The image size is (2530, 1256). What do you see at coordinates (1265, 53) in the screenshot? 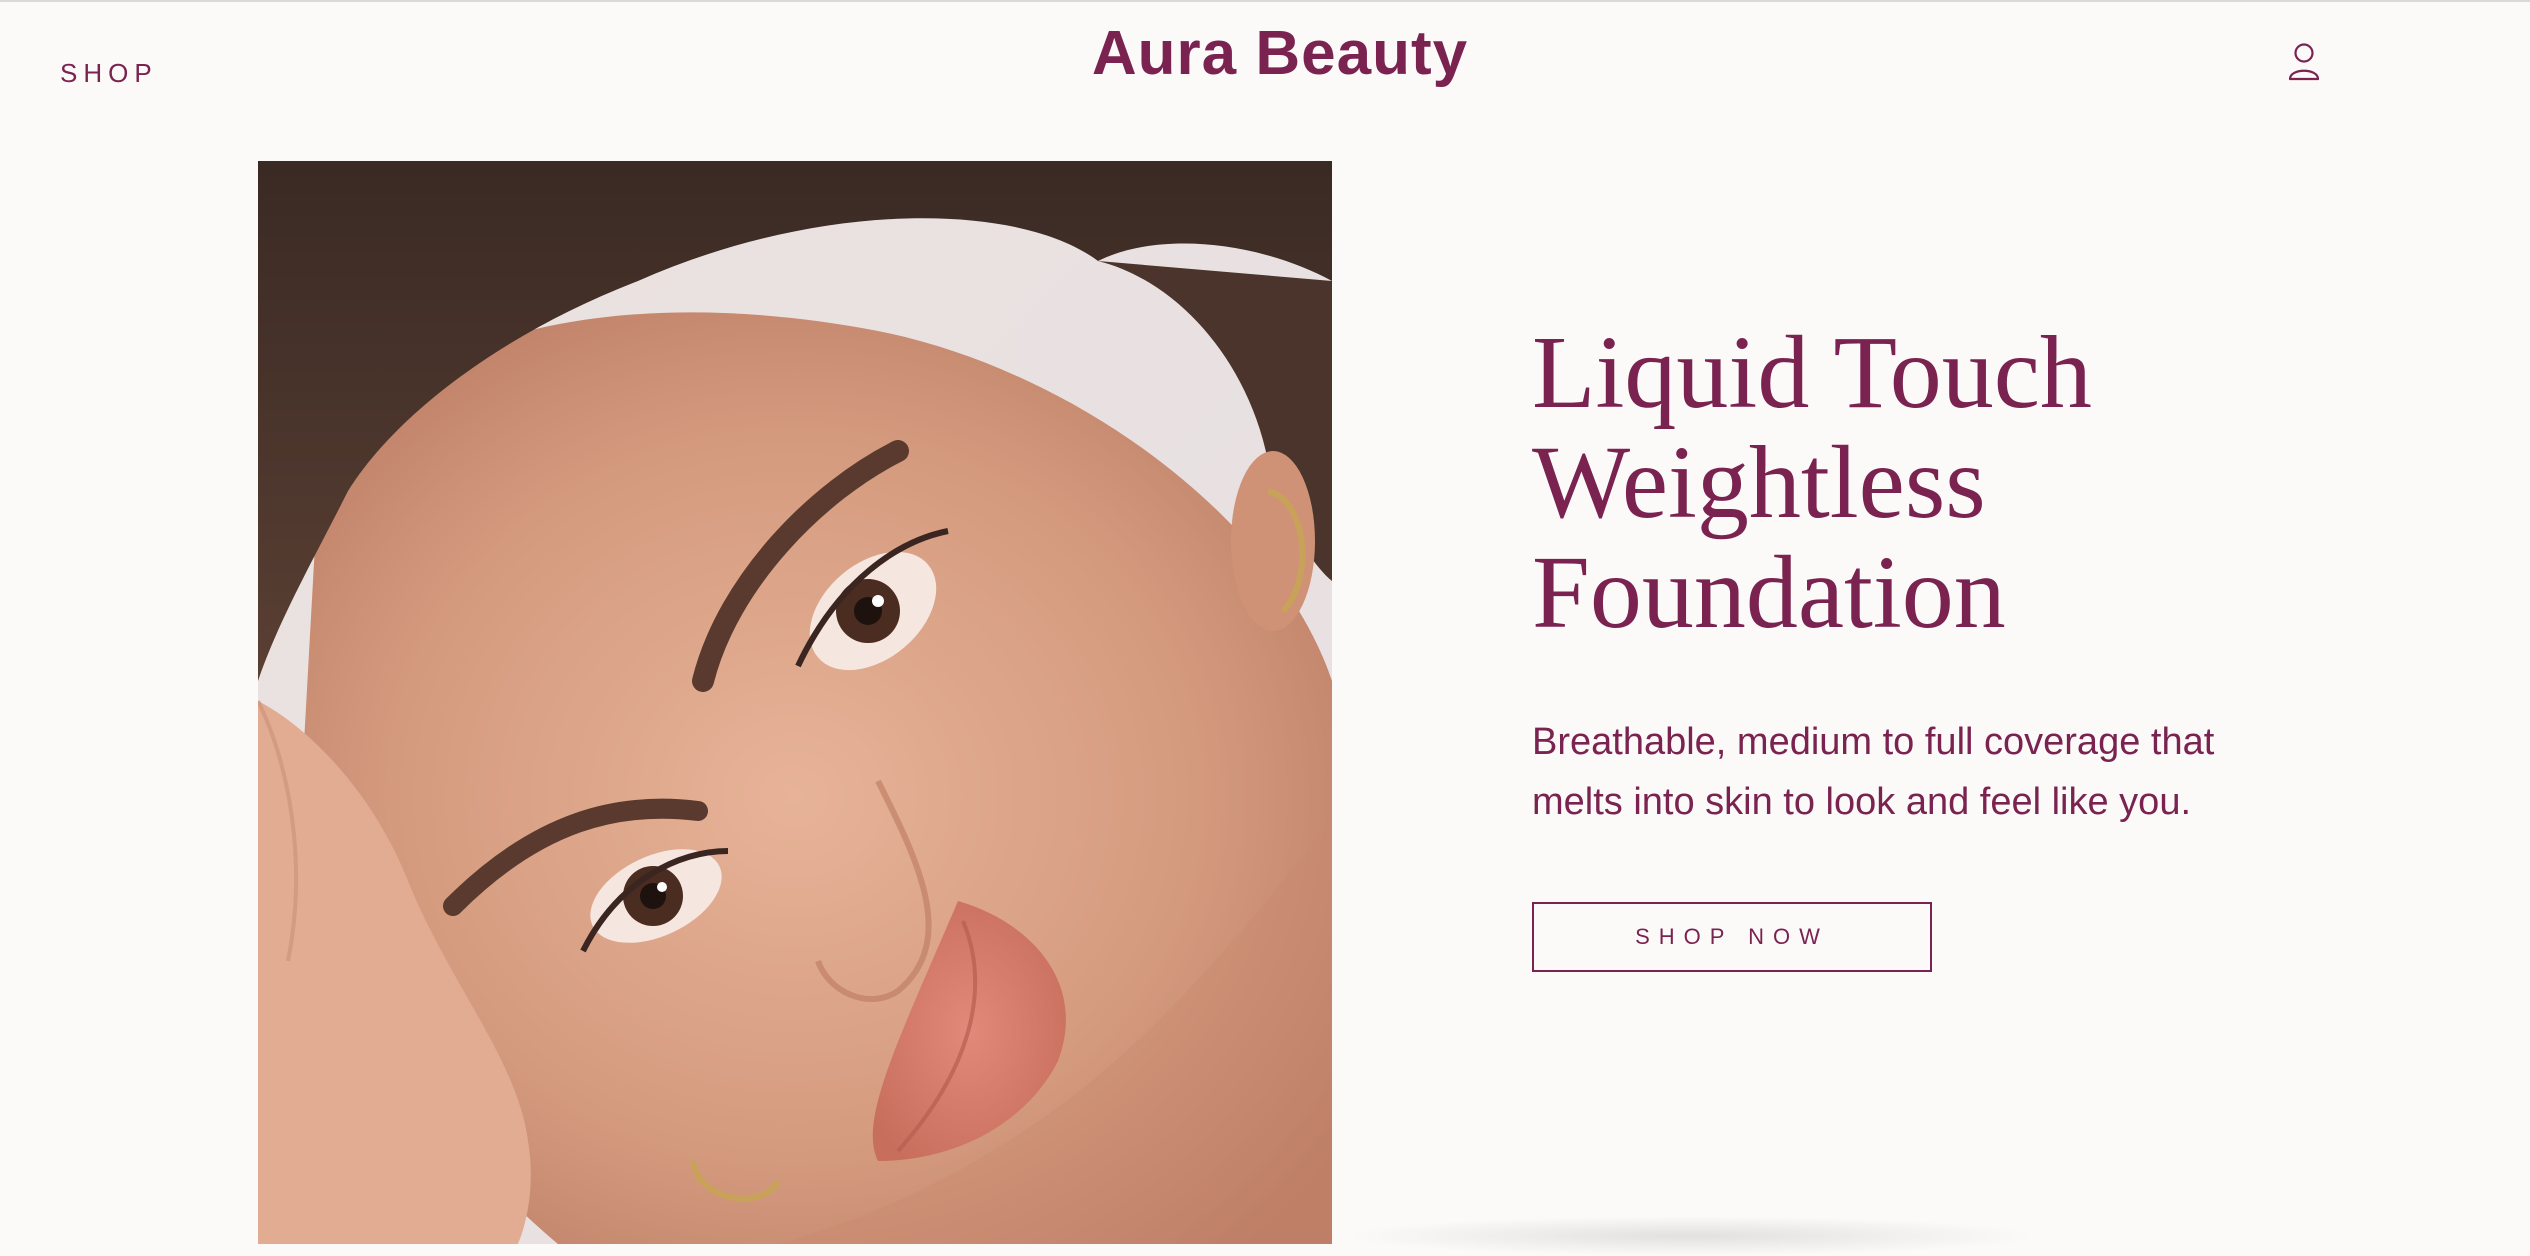
I see `brand-logo: Aura Beauty` at bounding box center [1265, 53].